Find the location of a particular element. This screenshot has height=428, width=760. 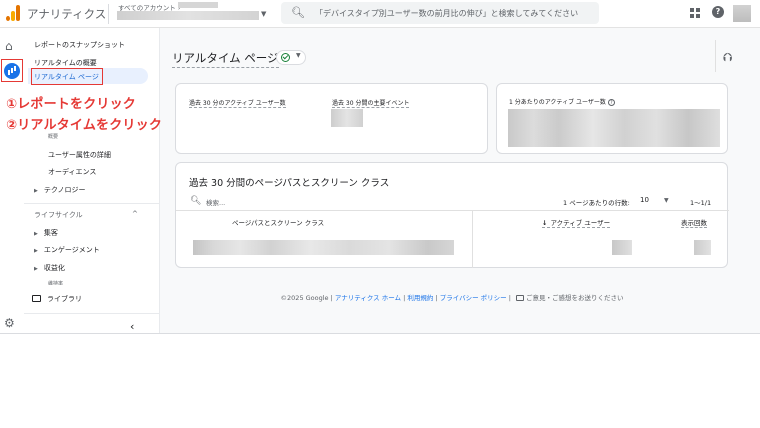

per-minute-card: 1 分あたりのアクティブ ユーザー数? is located at coordinates (612, 118).